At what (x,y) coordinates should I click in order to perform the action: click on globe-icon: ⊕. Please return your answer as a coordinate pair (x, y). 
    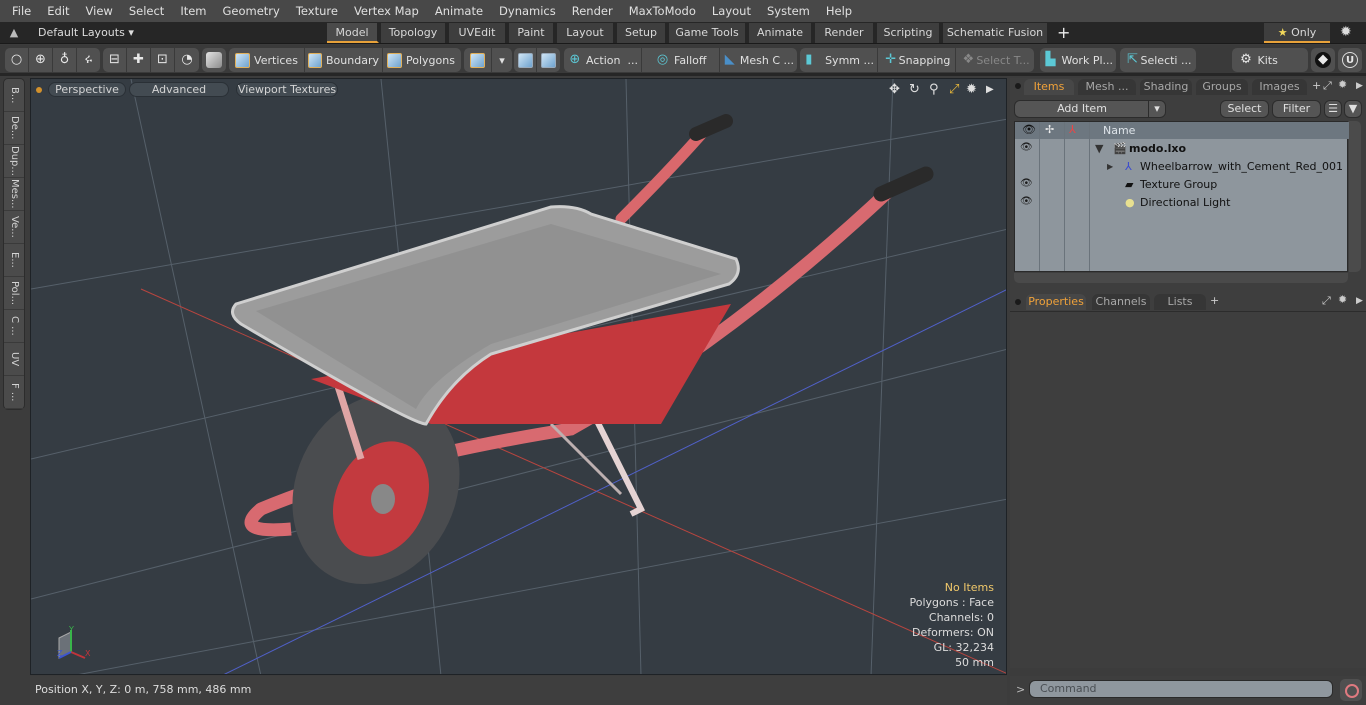
    Looking at the image, I should click on (41, 60).